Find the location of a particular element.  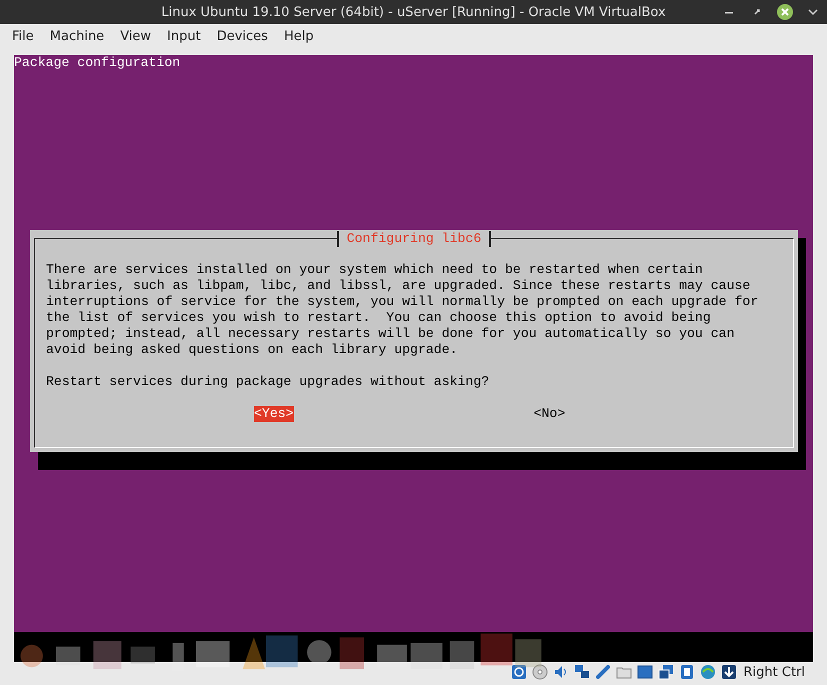

optical-disc-icon is located at coordinates (539, 672).